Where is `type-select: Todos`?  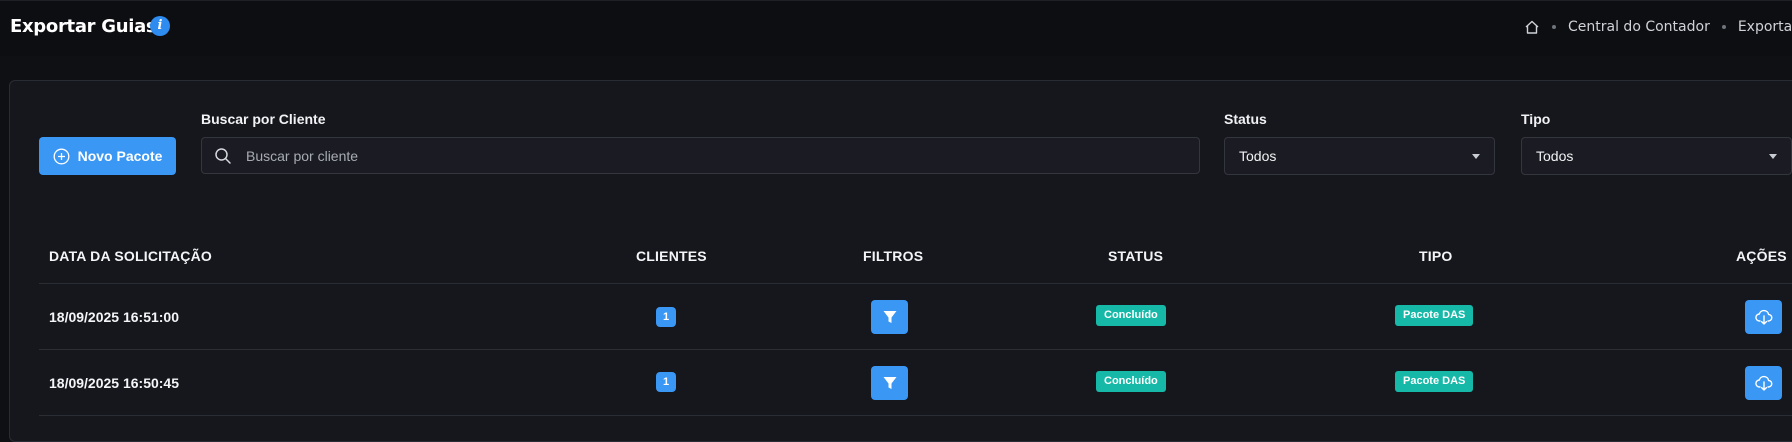 type-select: Todos is located at coordinates (1656, 156).